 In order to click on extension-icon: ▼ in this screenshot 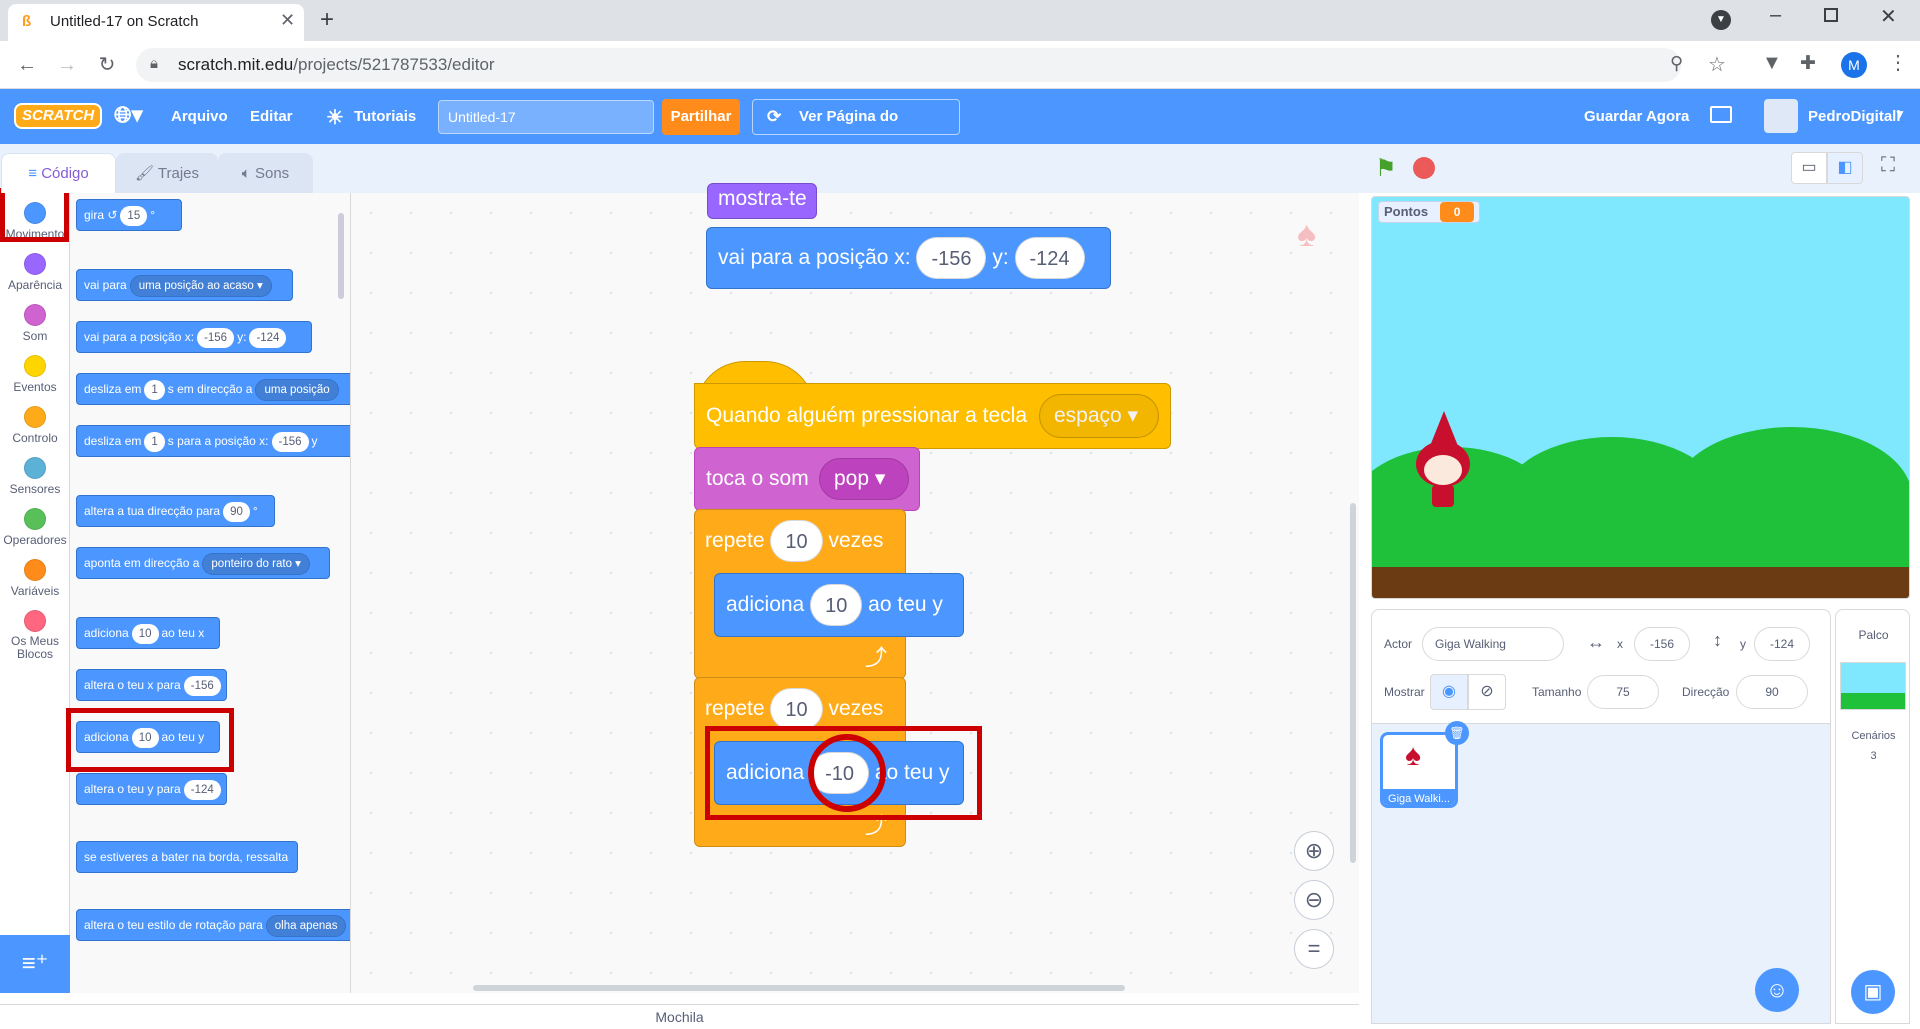, I will do `click(1772, 63)`.